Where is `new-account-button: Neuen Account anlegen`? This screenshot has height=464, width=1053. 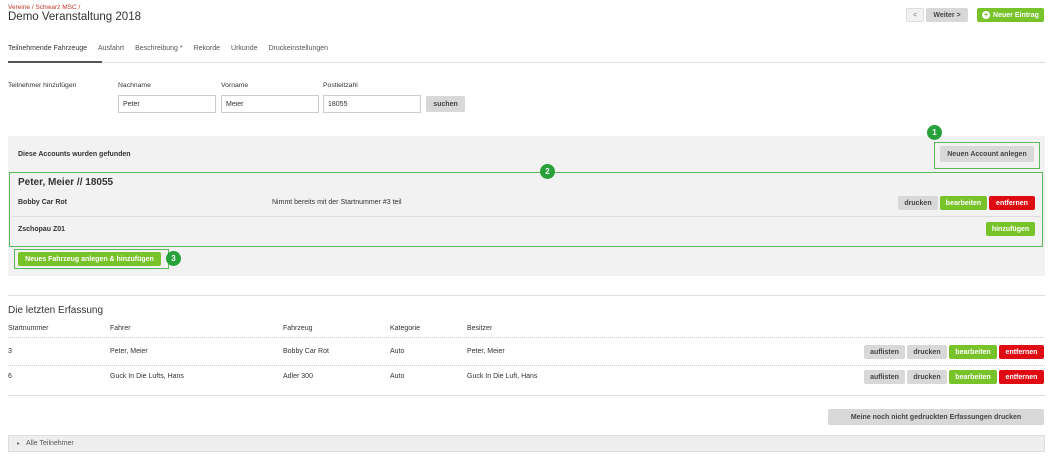
new-account-button: Neuen Account anlegen is located at coordinates (987, 154).